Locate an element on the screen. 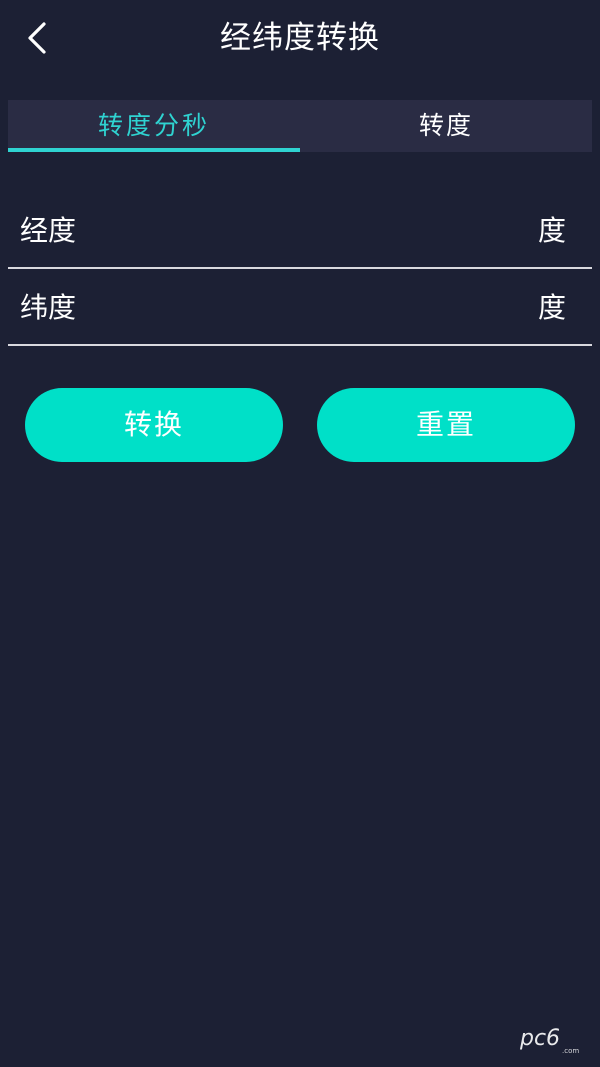 The width and height of the screenshot is (600, 1067). latitude-field: 纬度 度 is located at coordinates (300, 310).